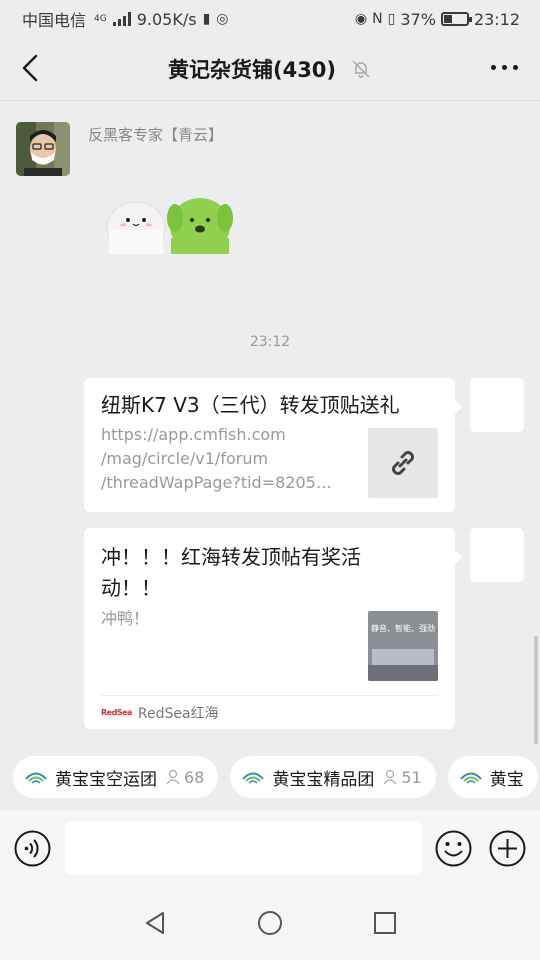  What do you see at coordinates (403, 628) in the screenshot?
I see `thumbnail-caption: 静音、智能、强劲` at bounding box center [403, 628].